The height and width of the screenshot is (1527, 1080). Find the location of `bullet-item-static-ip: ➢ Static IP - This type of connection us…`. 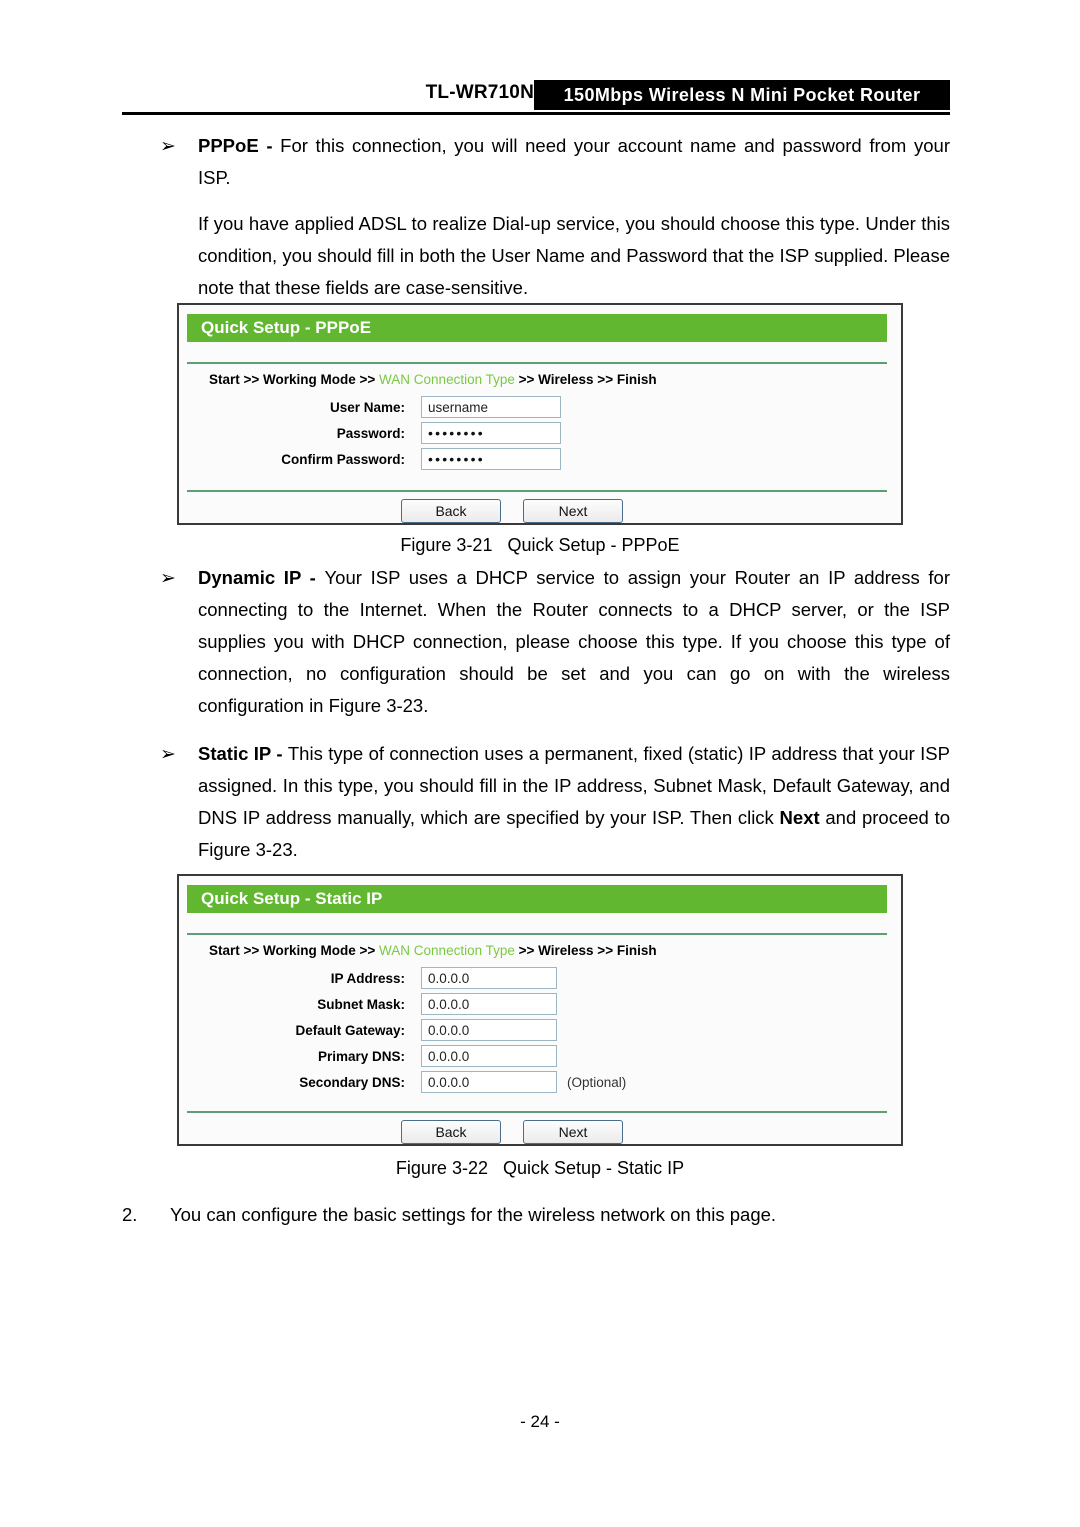

bullet-item-static-ip: ➢ Static IP - This type of connection us… is located at coordinates (555, 802).